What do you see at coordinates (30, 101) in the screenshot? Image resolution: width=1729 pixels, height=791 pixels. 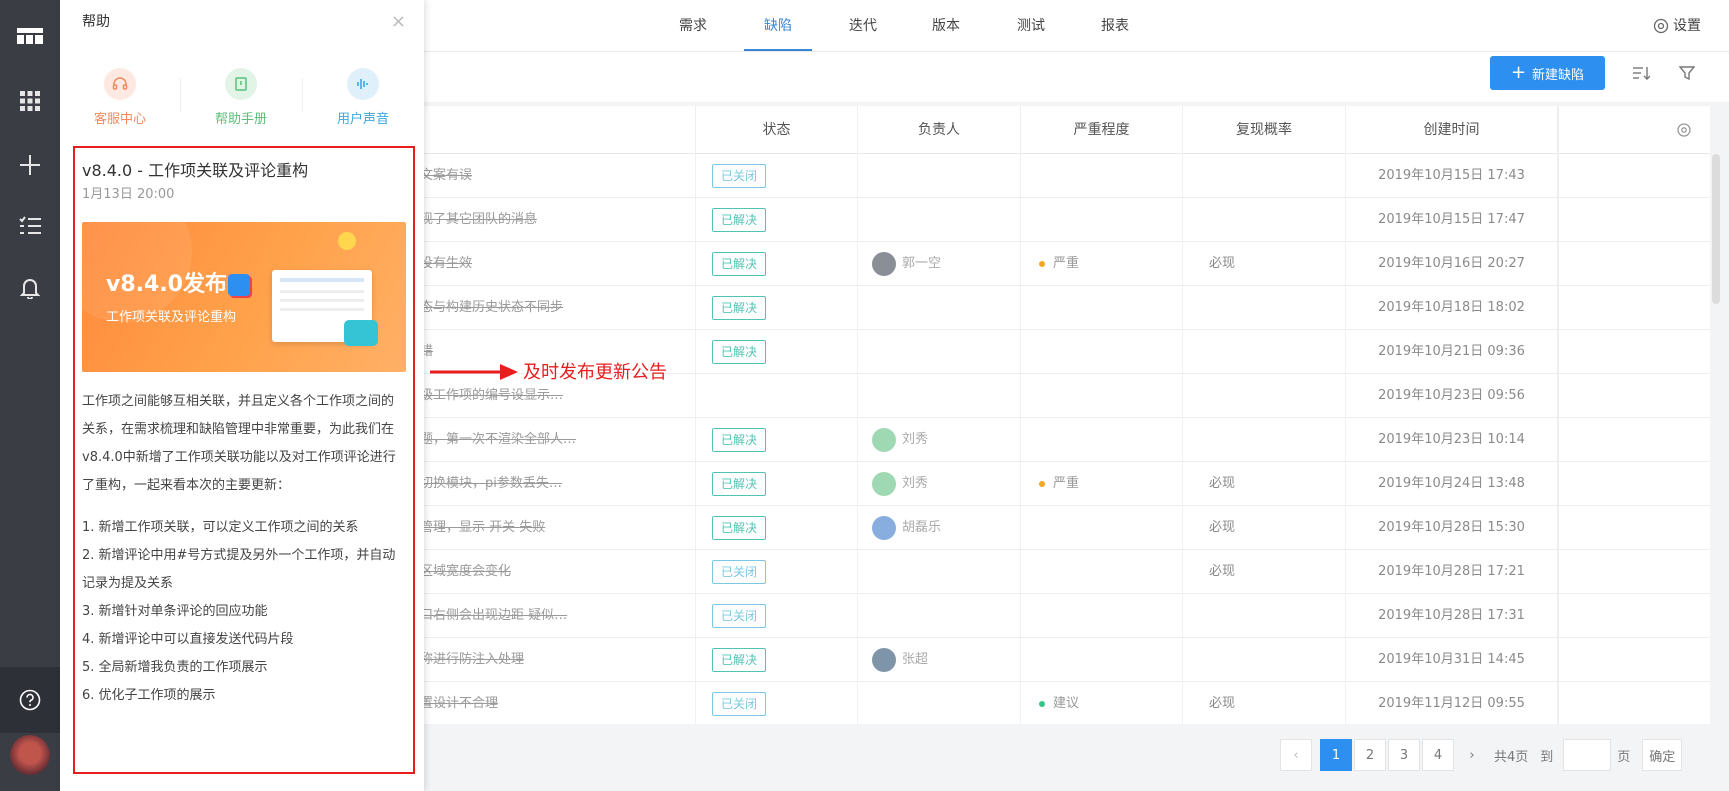 I see `apps-grid-icon` at bounding box center [30, 101].